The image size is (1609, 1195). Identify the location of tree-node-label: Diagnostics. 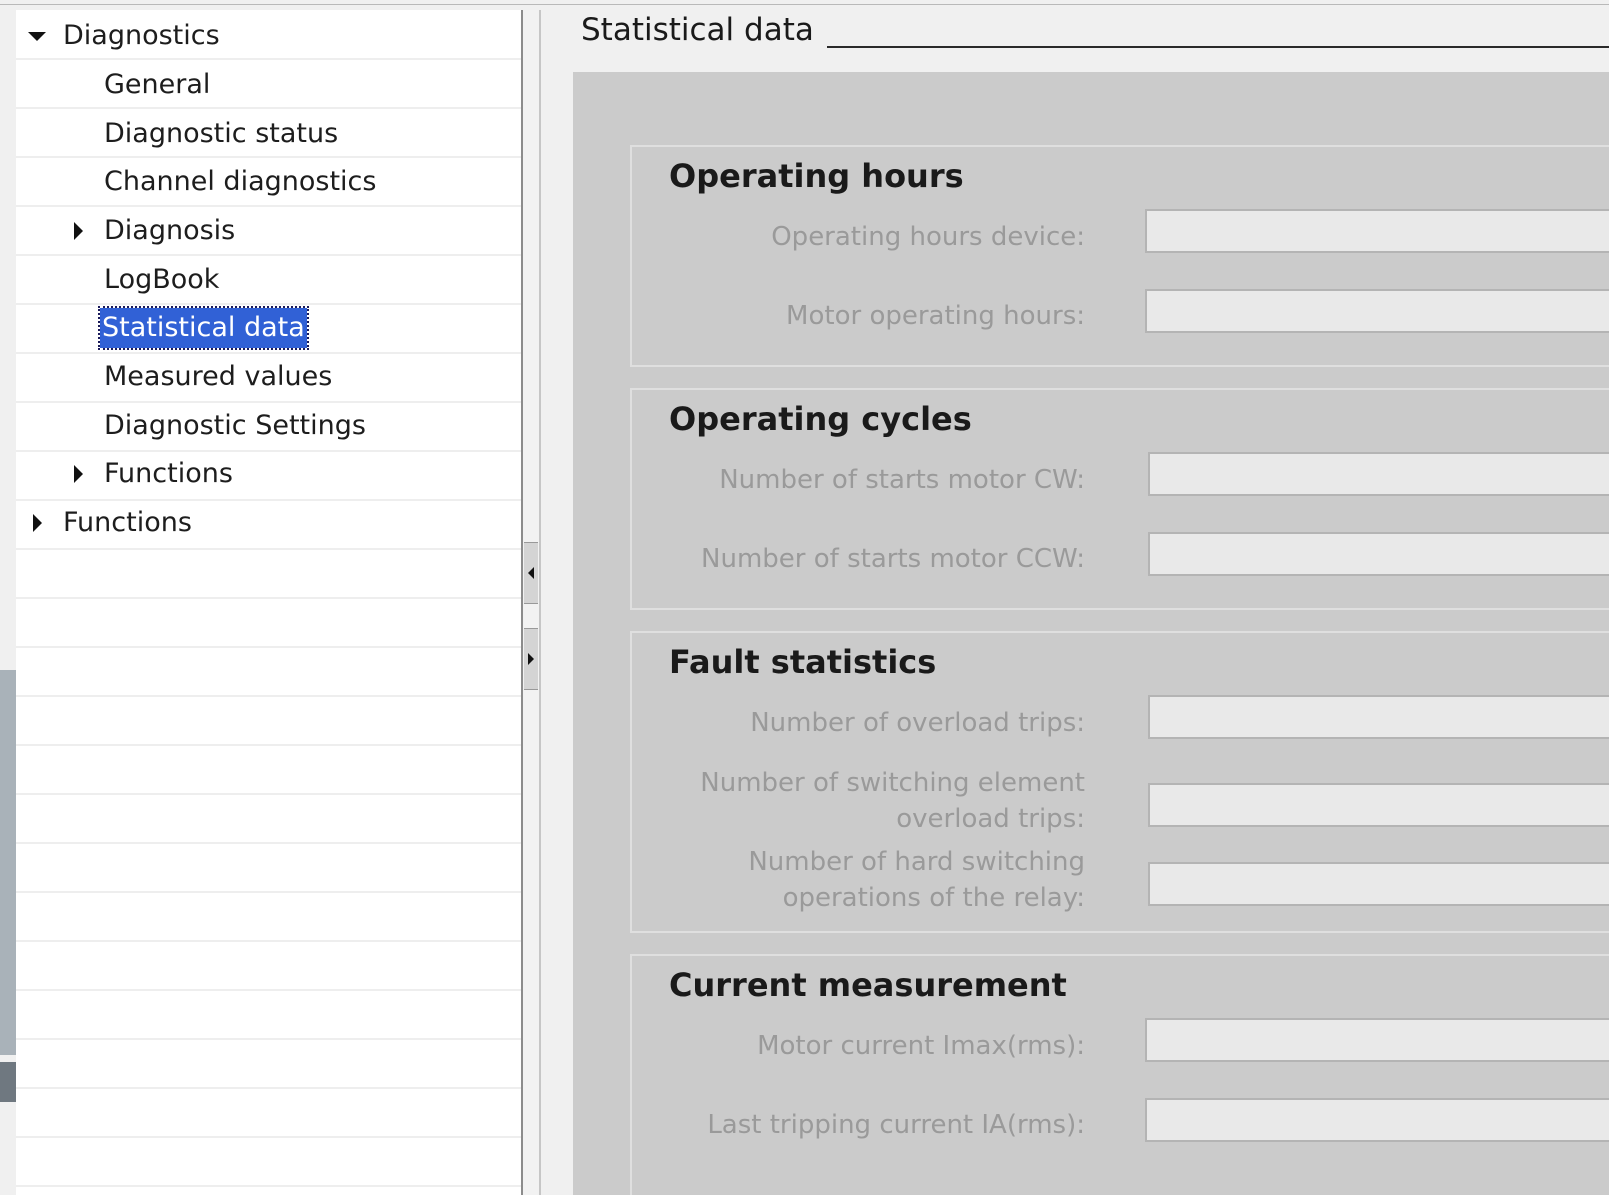
(141, 35).